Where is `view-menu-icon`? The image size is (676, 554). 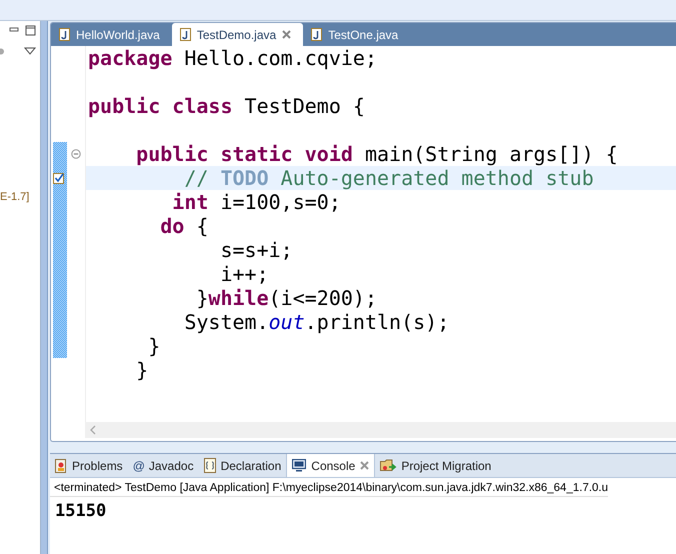
view-menu-icon is located at coordinates (30, 51).